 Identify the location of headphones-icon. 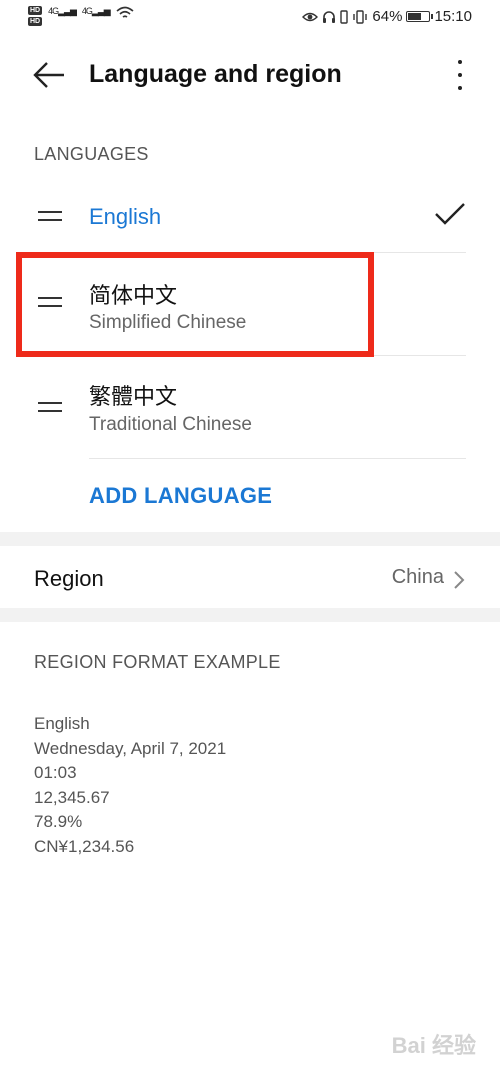
(329, 16).